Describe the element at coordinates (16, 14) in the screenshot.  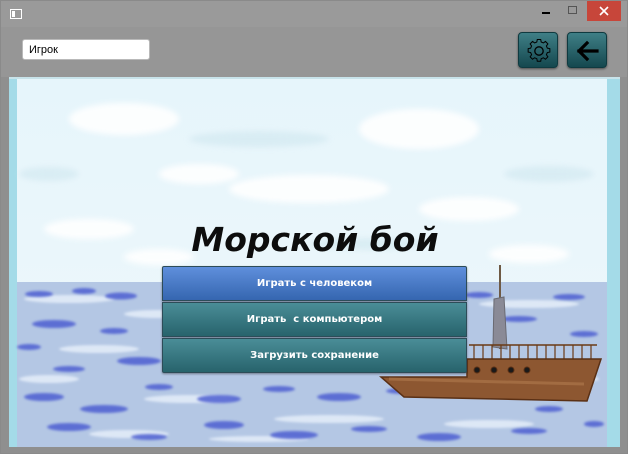
I see `app-icon` at that location.